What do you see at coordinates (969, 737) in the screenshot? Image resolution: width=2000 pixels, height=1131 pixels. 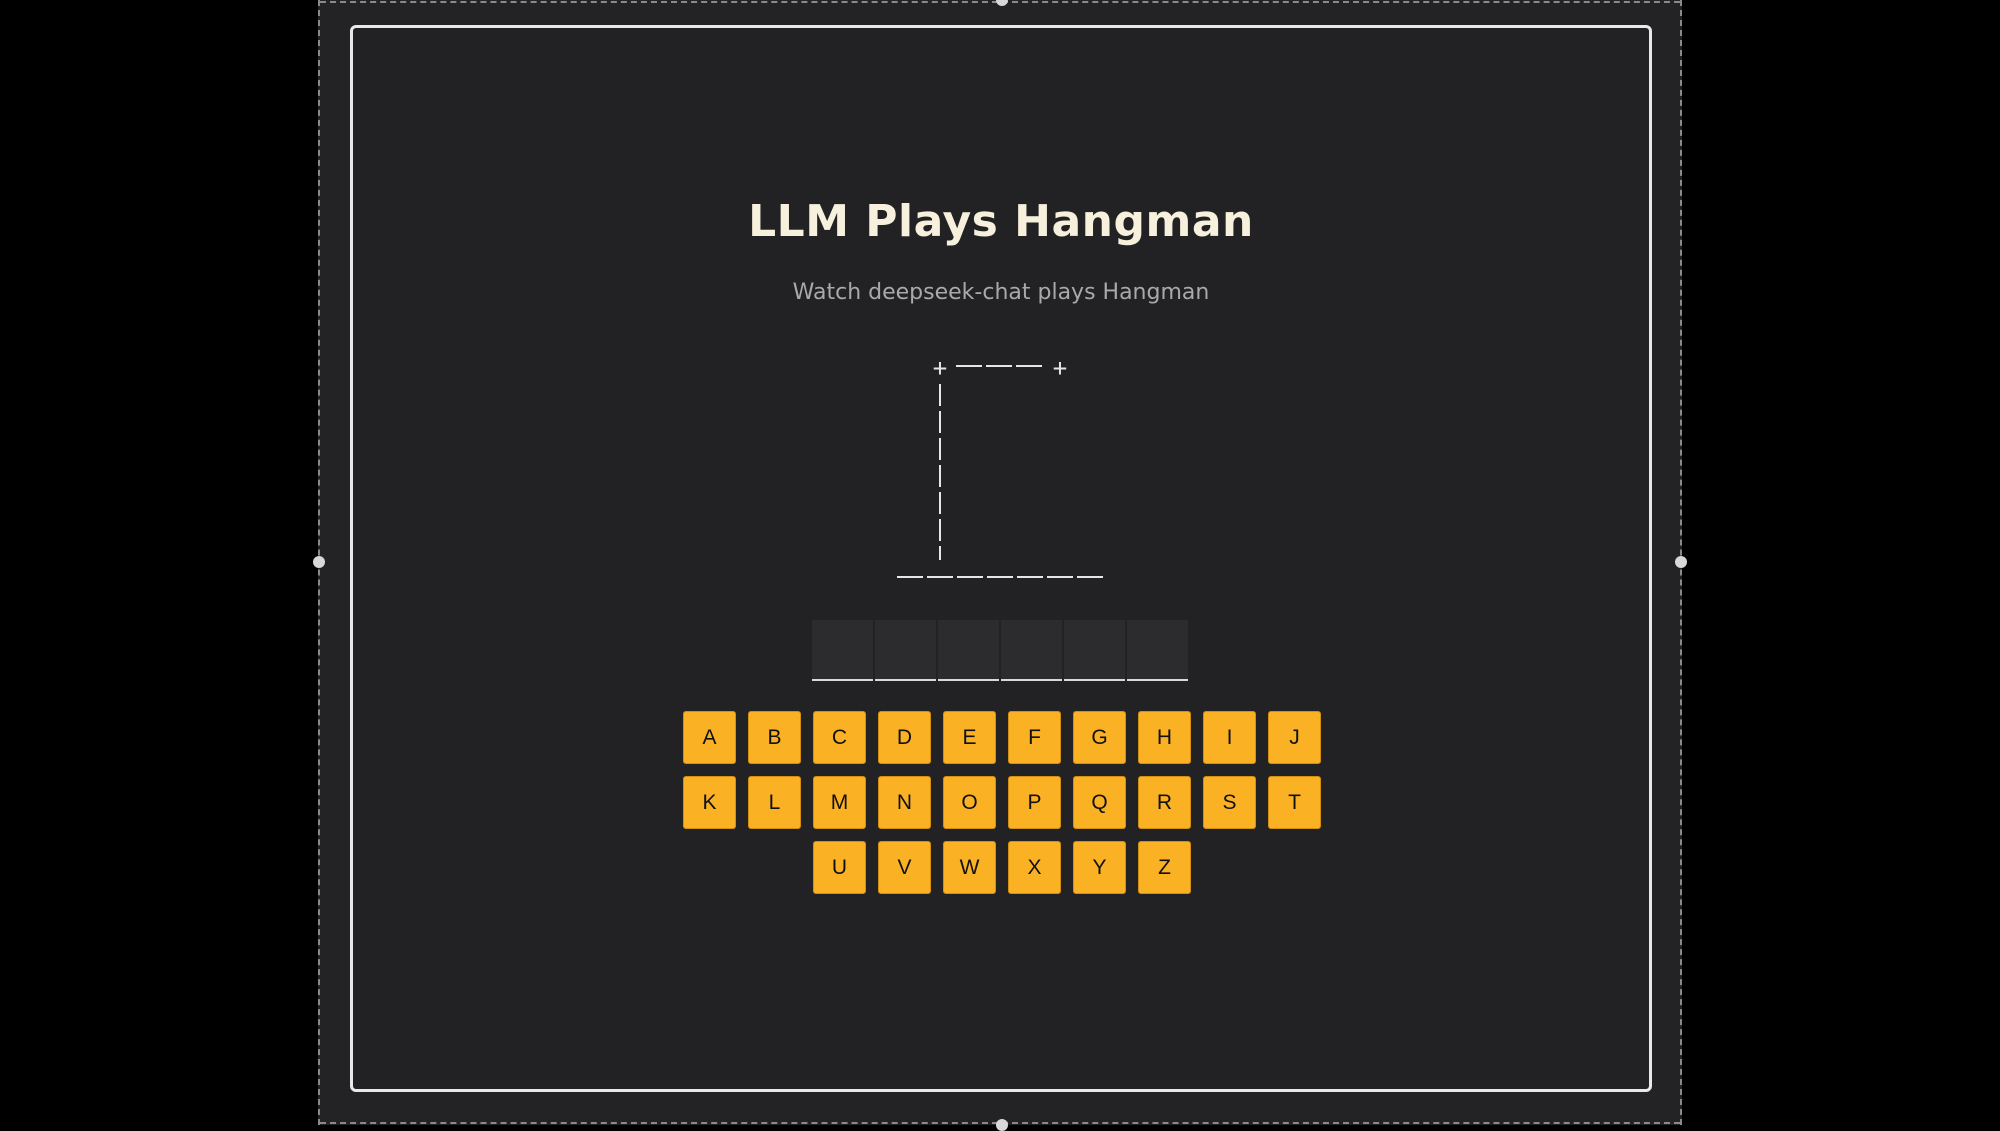 I see `key-e-button: E` at bounding box center [969, 737].